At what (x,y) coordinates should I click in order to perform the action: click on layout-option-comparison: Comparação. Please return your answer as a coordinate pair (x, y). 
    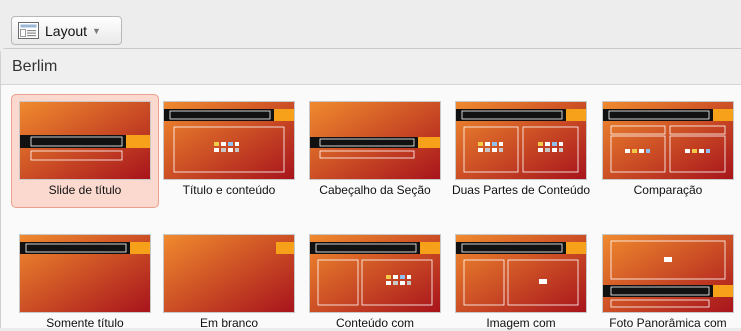
    Looking at the image, I should click on (667, 151).